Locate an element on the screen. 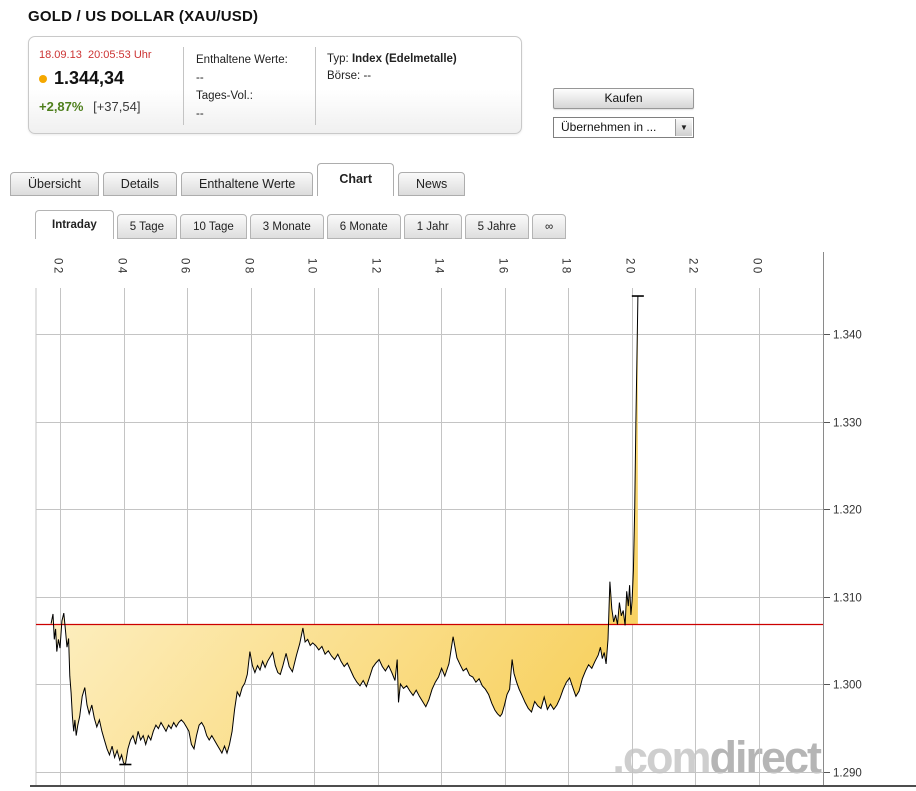 Image resolution: width=916 pixels, height=791 pixels. price-tick-label: 1.290 is located at coordinates (847, 774).